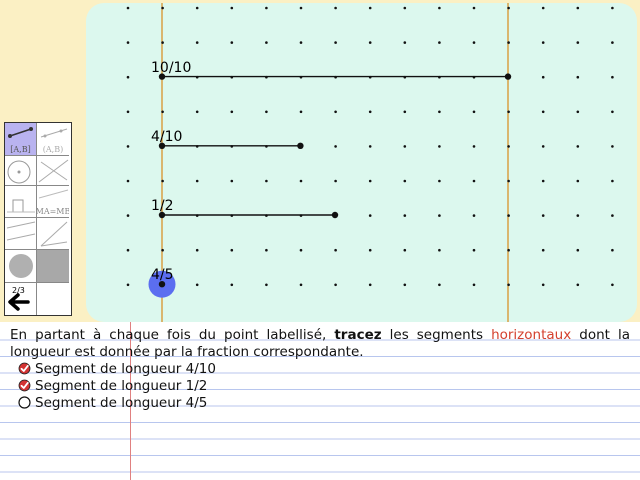  What do you see at coordinates (125, 368) in the screenshot?
I see `task-label: Segment de longueur 4/10` at bounding box center [125, 368].